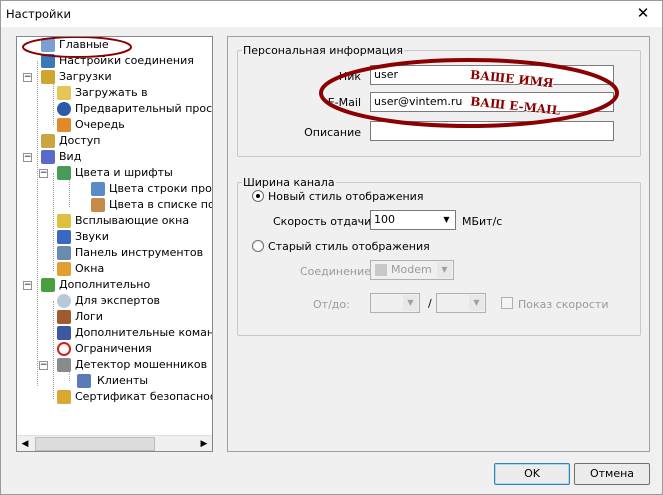  What do you see at coordinates (134, 317) in the screenshot?
I see `tree-item-logs: Логи` at bounding box center [134, 317].